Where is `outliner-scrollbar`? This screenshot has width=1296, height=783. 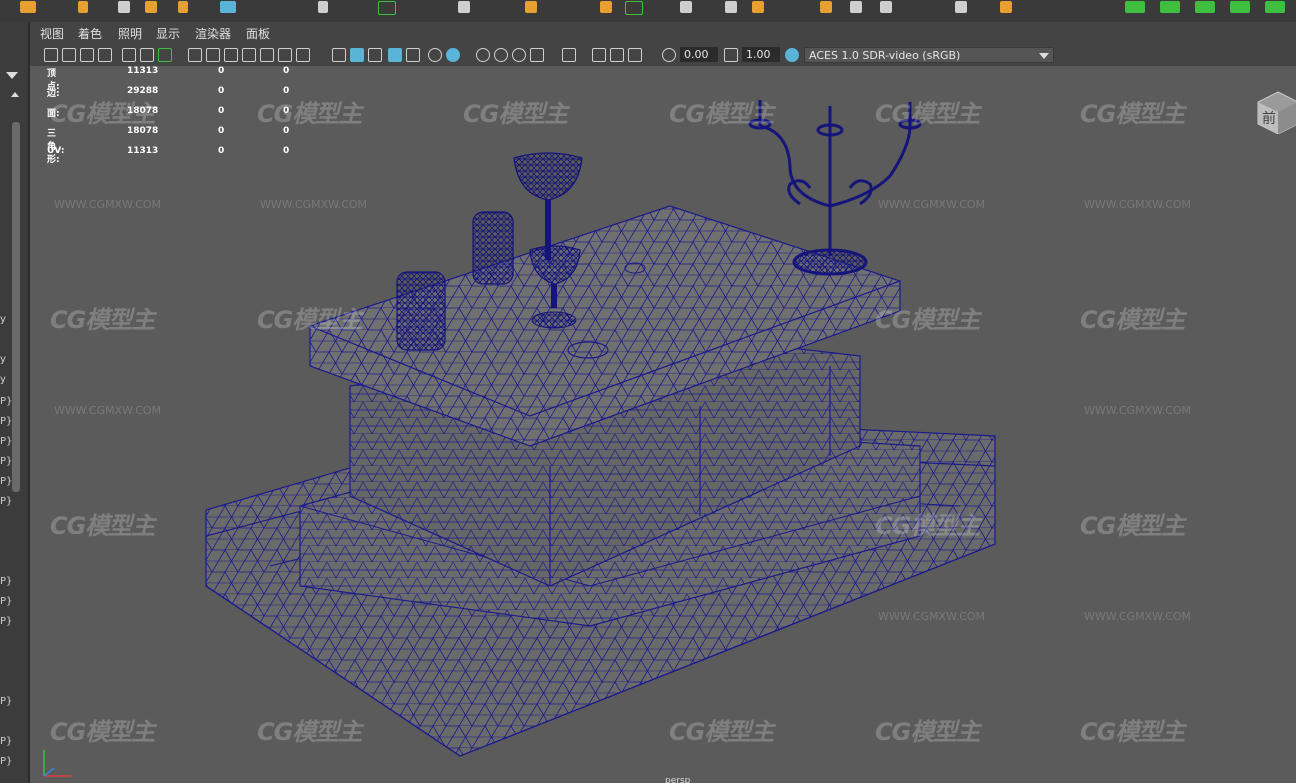
outliner-scrollbar is located at coordinates (16, 307).